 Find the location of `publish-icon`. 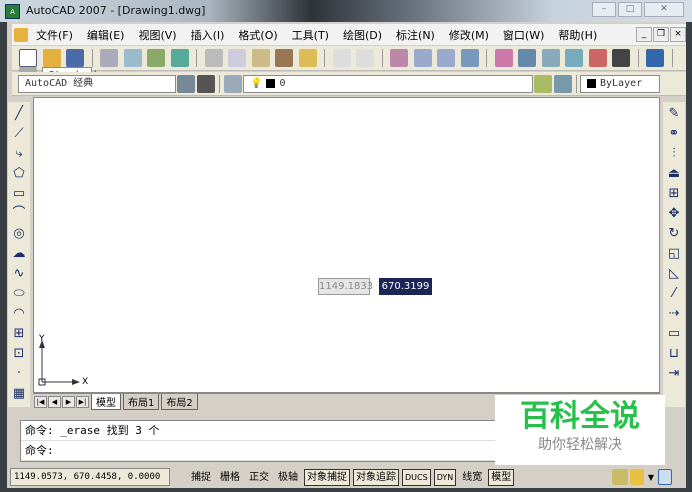

publish-icon is located at coordinates (156, 58).